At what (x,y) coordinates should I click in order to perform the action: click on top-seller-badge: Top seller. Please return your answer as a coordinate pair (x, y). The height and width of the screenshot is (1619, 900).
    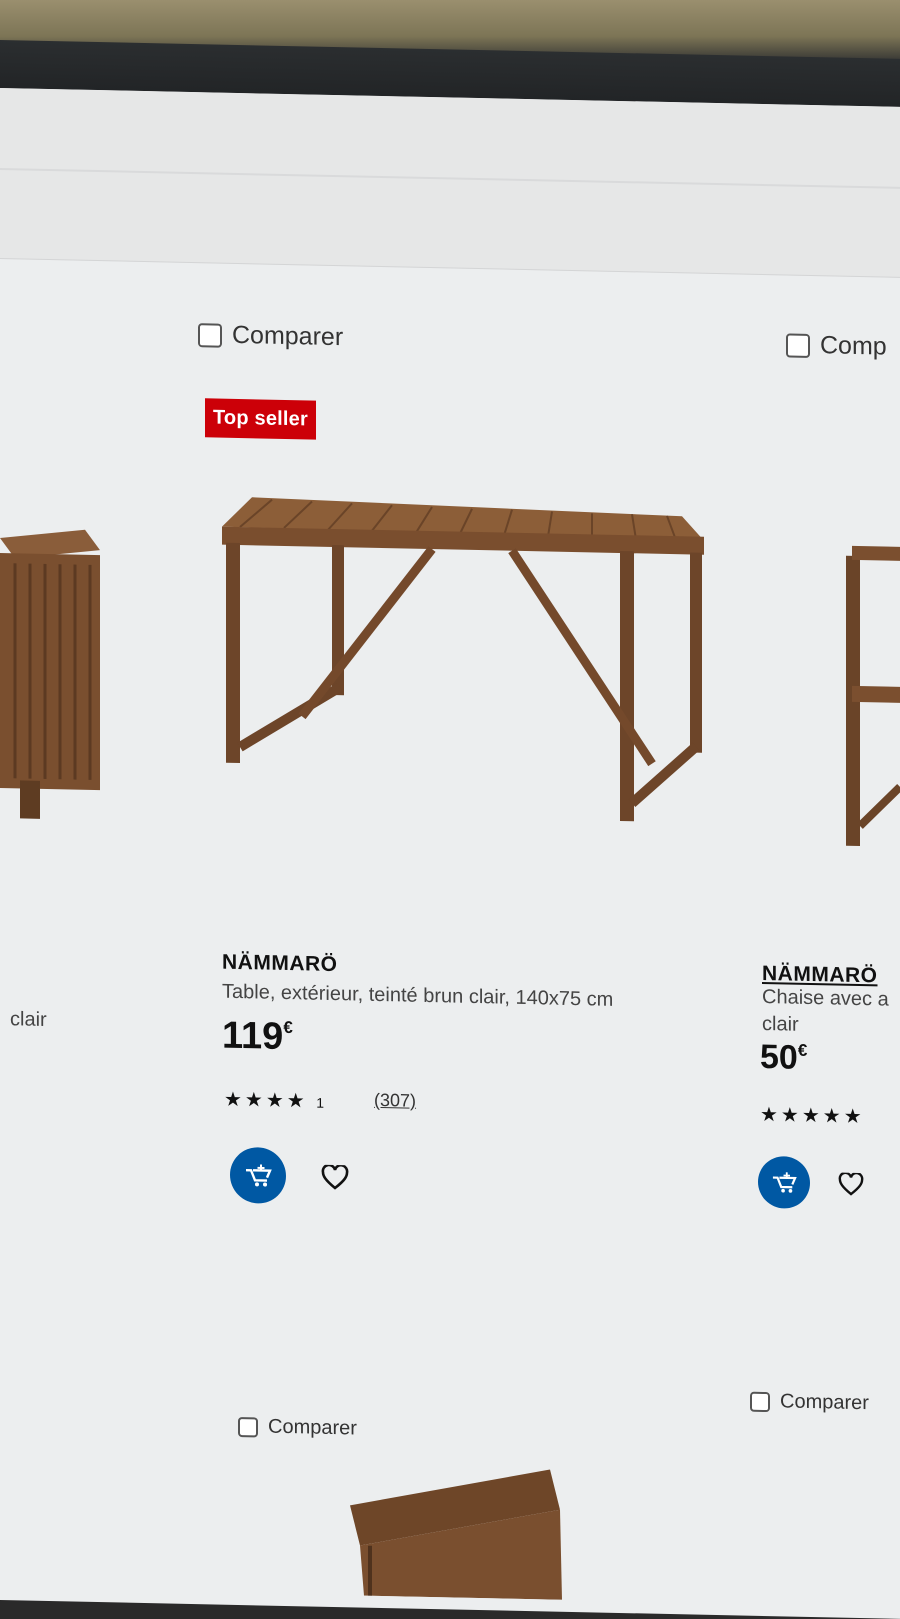
    Looking at the image, I should click on (260, 418).